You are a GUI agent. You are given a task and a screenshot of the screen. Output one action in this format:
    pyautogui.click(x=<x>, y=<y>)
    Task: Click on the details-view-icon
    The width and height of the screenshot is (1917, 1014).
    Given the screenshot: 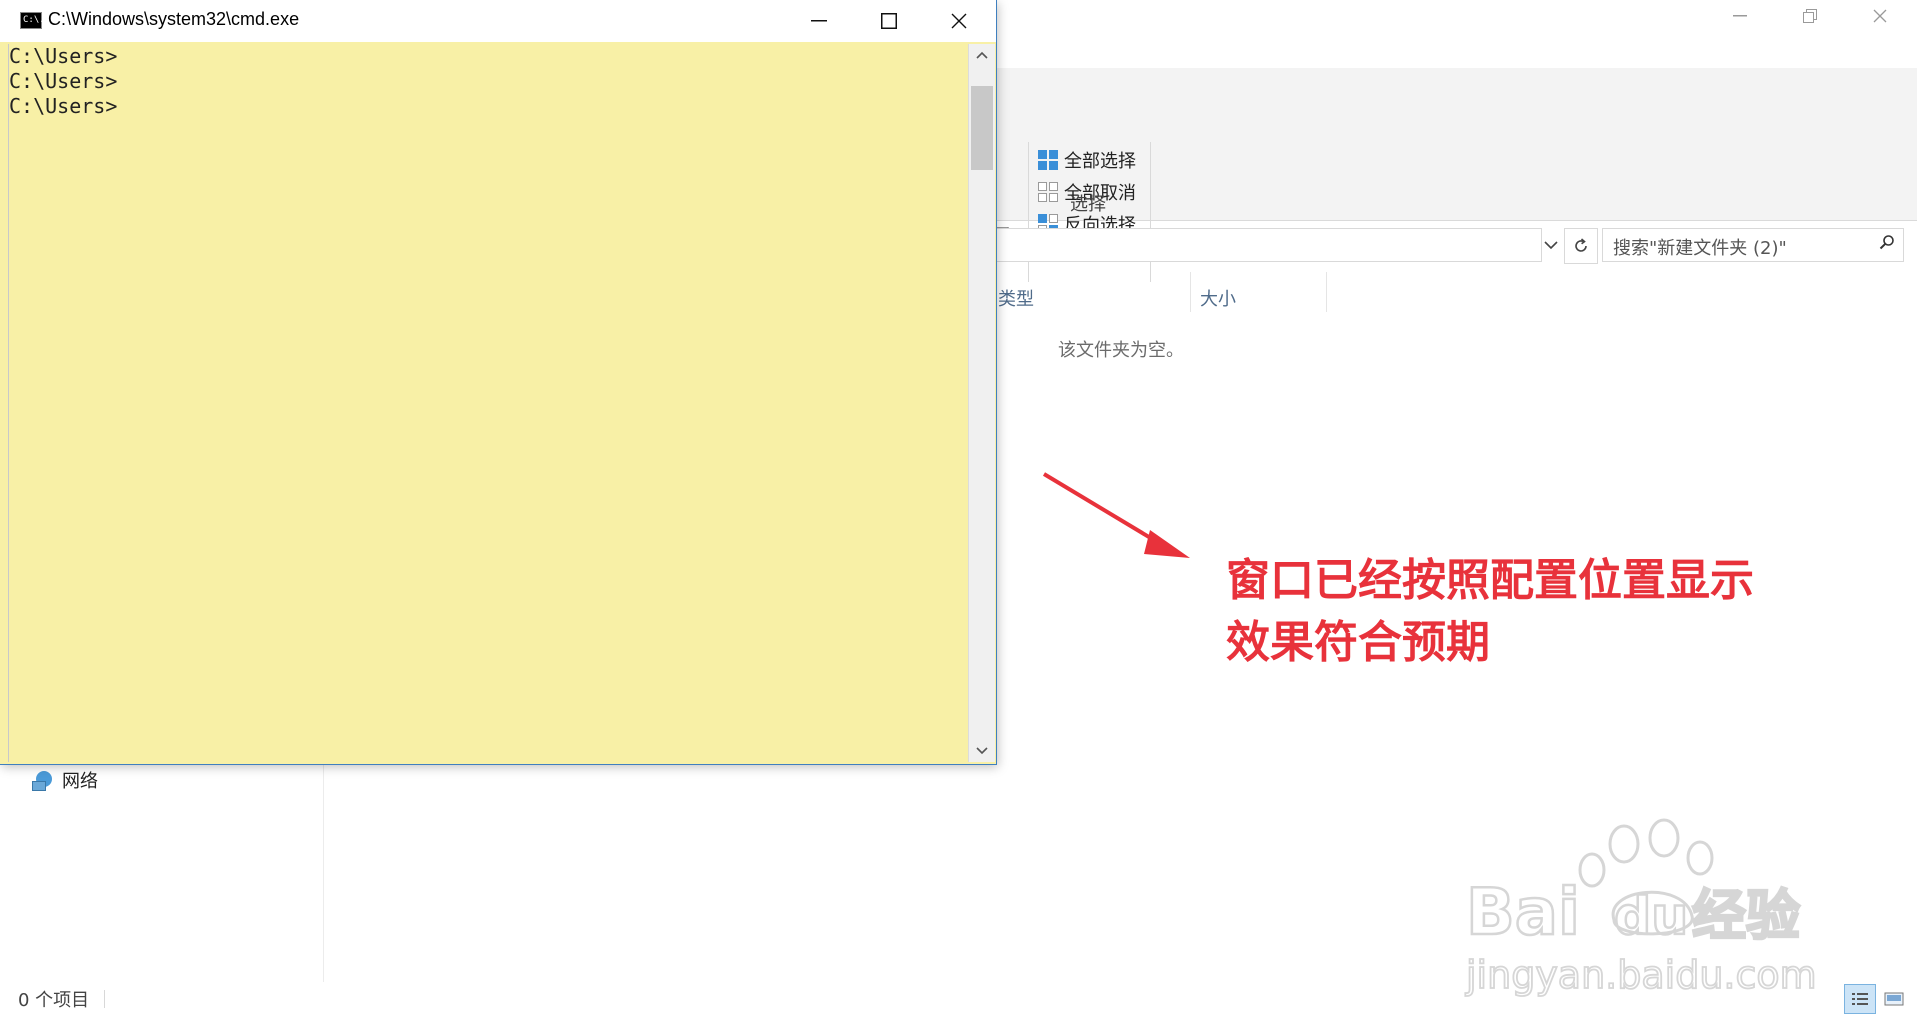 What is the action you would take?
    pyautogui.click(x=1860, y=999)
    